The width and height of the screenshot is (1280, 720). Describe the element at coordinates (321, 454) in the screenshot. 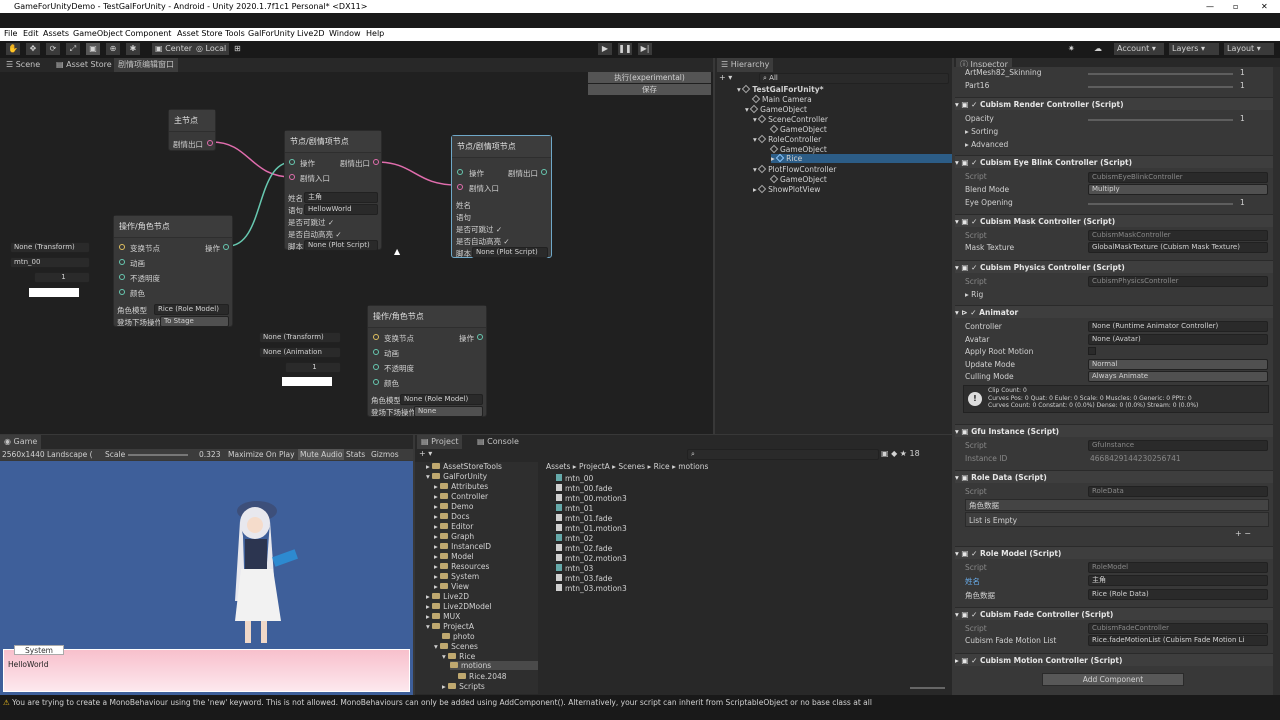

I see `mute-audio-toggle: Mute Audio` at that location.